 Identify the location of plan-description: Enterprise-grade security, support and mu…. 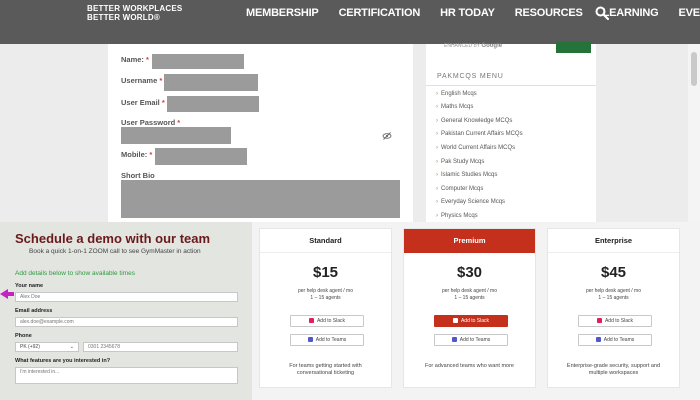
(613, 369).